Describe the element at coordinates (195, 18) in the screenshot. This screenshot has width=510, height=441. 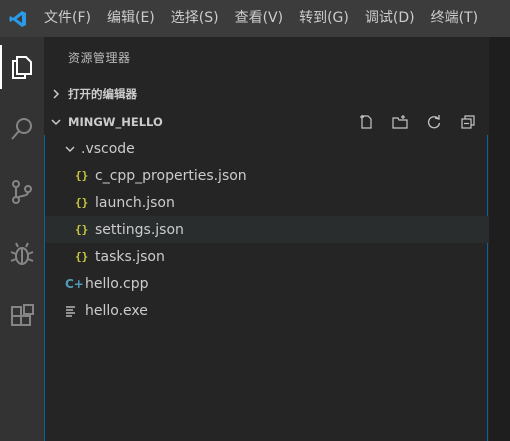
I see `menu-selection: 选择(S)` at that location.